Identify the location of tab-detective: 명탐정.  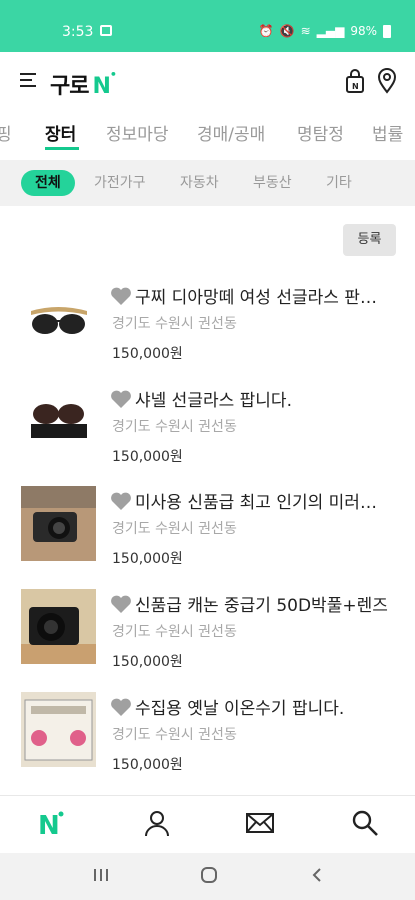
(320, 132).